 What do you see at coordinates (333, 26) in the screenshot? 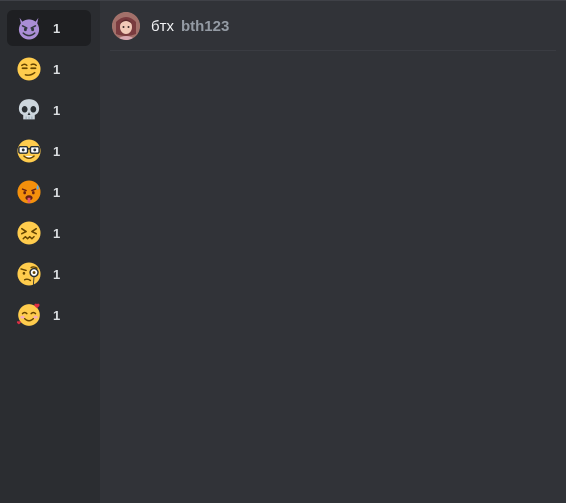
I see `reactor-row: бтх bth123` at bounding box center [333, 26].